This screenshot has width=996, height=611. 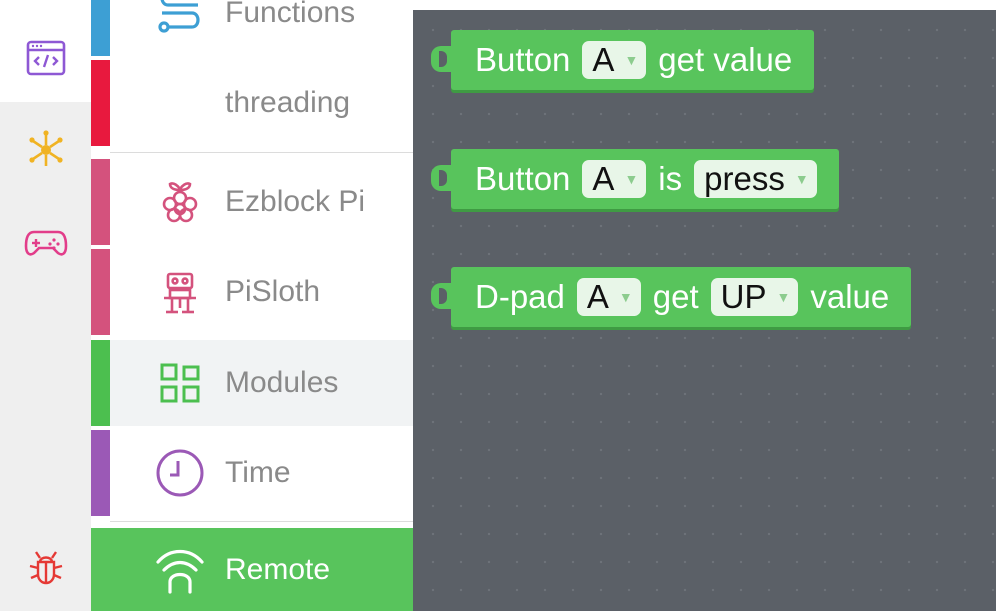 I want to click on block-text: get value, so click(x=725, y=59).